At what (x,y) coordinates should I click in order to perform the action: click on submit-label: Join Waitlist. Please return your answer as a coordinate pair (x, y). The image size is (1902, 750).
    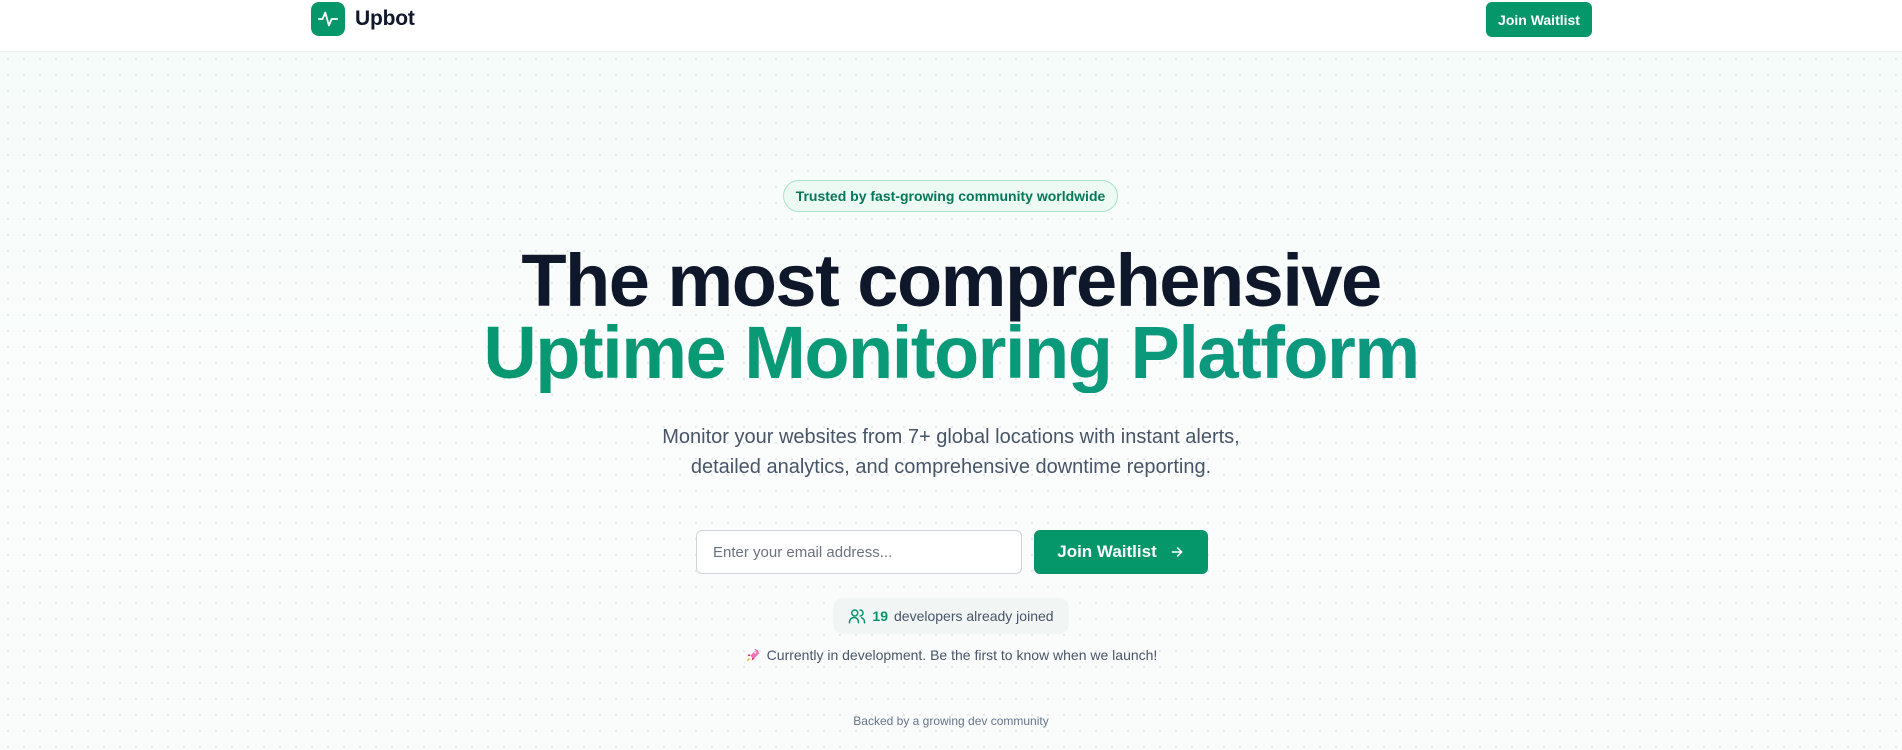
    Looking at the image, I should click on (1107, 551).